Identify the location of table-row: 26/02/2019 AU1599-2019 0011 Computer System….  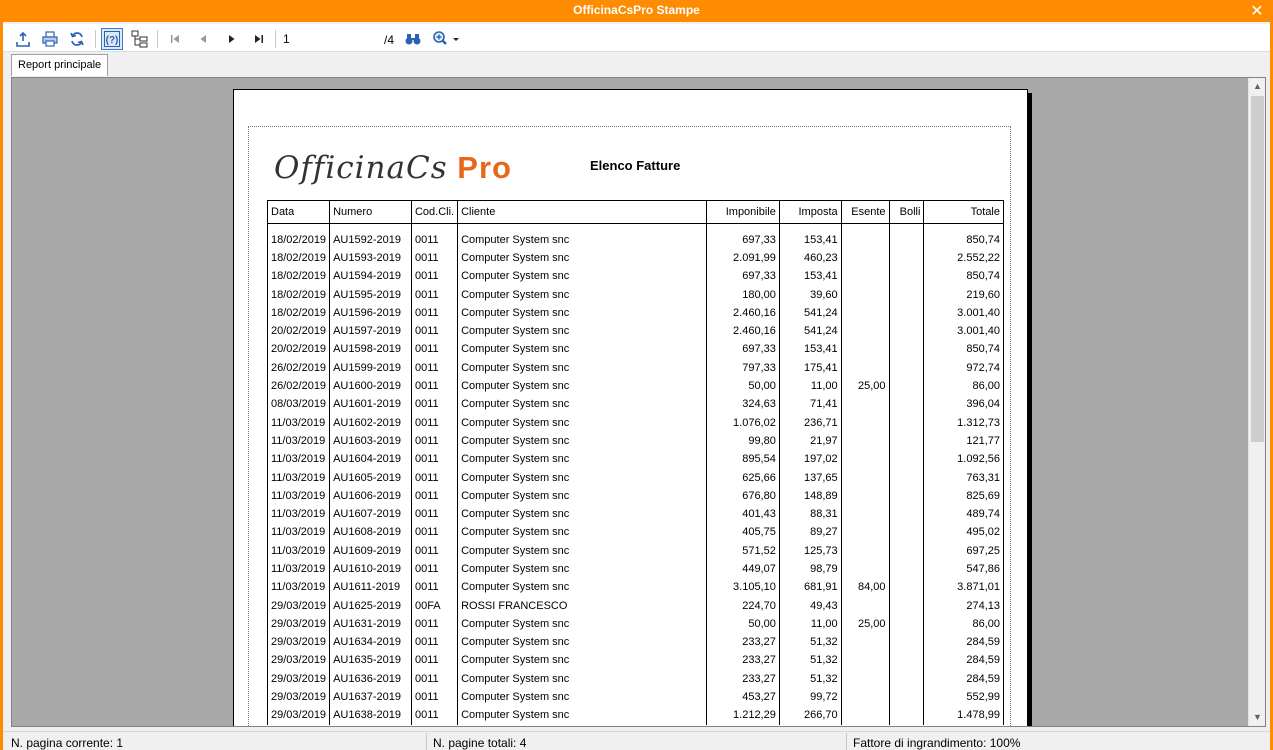
(635, 367).